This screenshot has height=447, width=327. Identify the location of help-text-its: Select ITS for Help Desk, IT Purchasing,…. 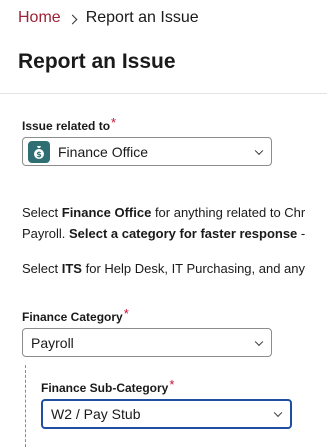
(163, 268).